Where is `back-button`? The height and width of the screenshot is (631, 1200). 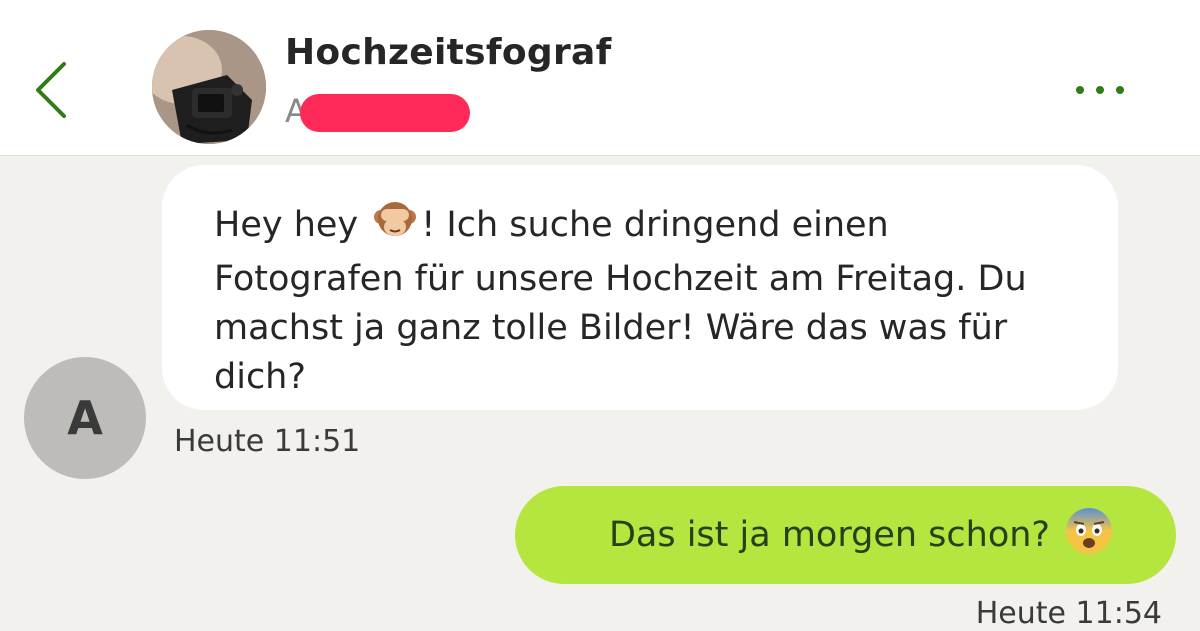
back-button is located at coordinates (52, 90).